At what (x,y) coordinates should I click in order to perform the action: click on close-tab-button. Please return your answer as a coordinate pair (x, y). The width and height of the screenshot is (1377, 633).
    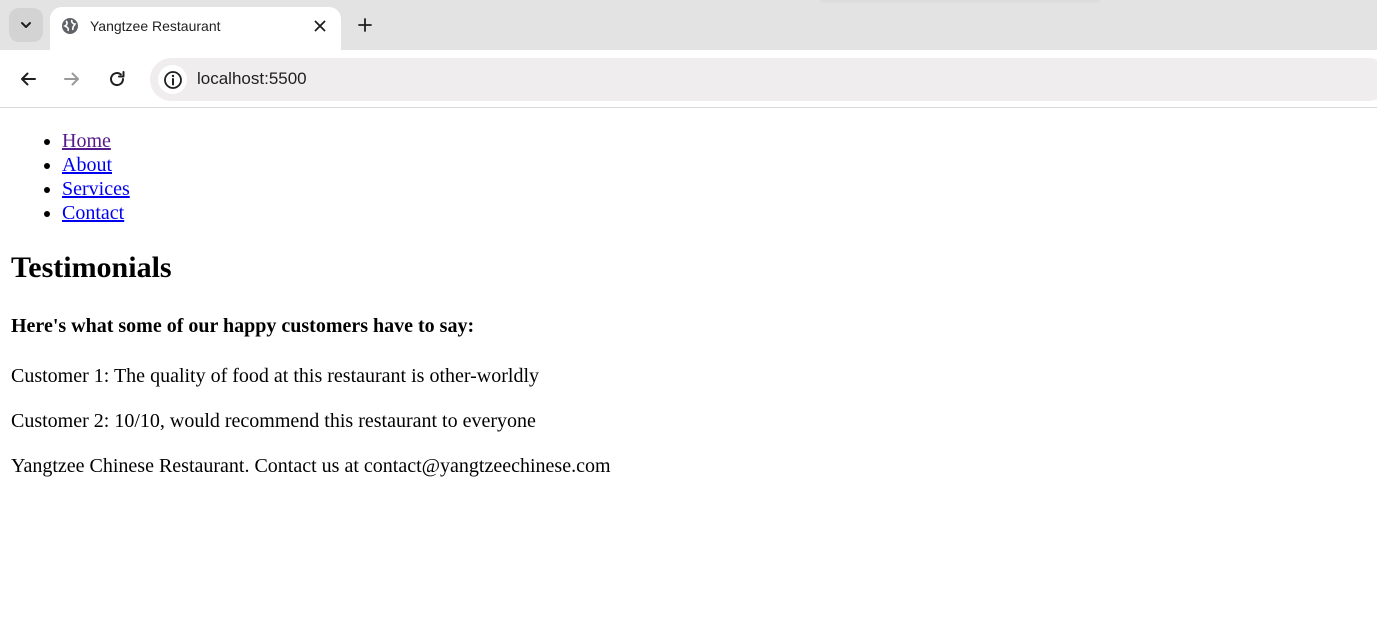
    Looking at the image, I should click on (320, 26).